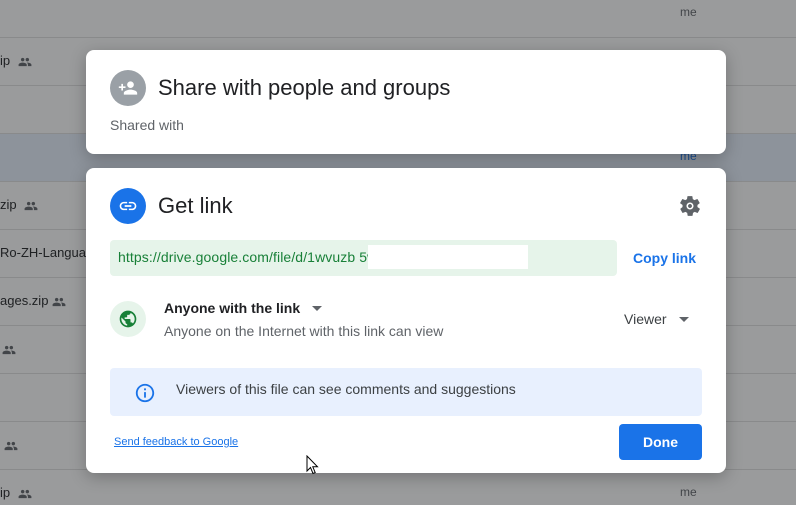  What do you see at coordinates (128, 319) in the screenshot?
I see `globe-icon` at bounding box center [128, 319].